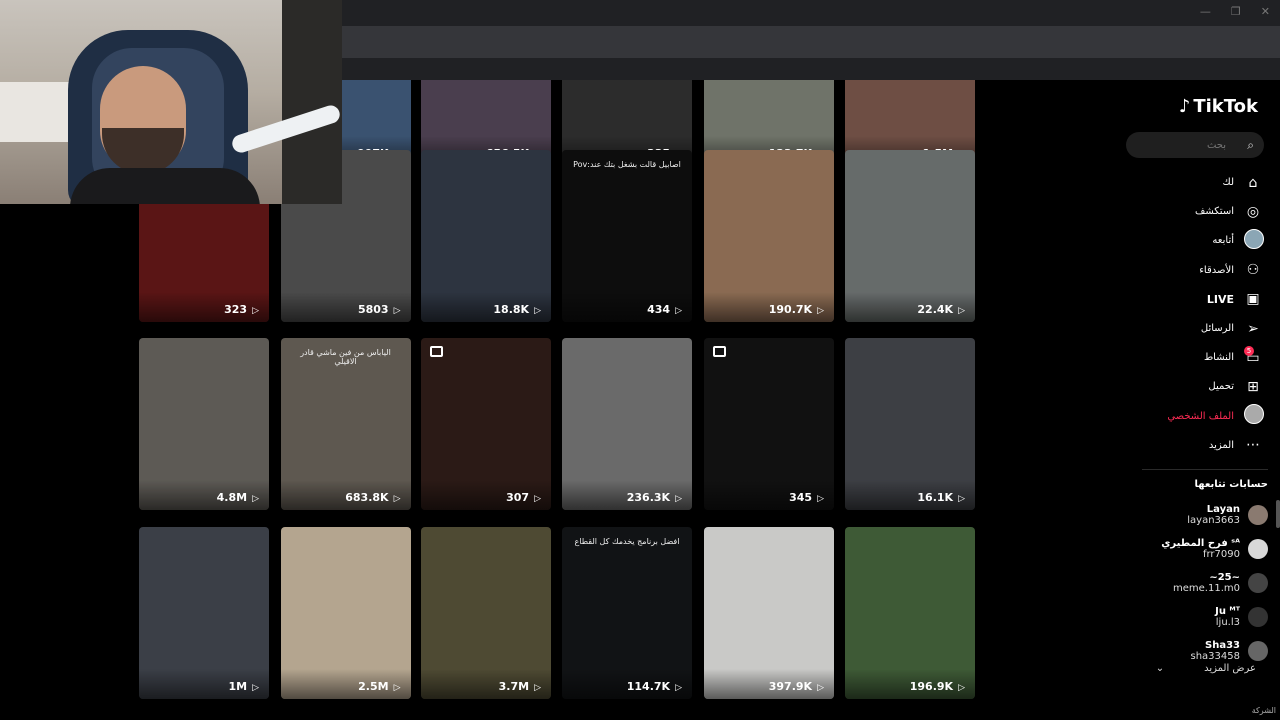 Image resolution: width=1280 pixels, height=720 pixels. I want to click on video-caption-overlay: افضل برنامج يخدمك كل القطاع, so click(627, 541).